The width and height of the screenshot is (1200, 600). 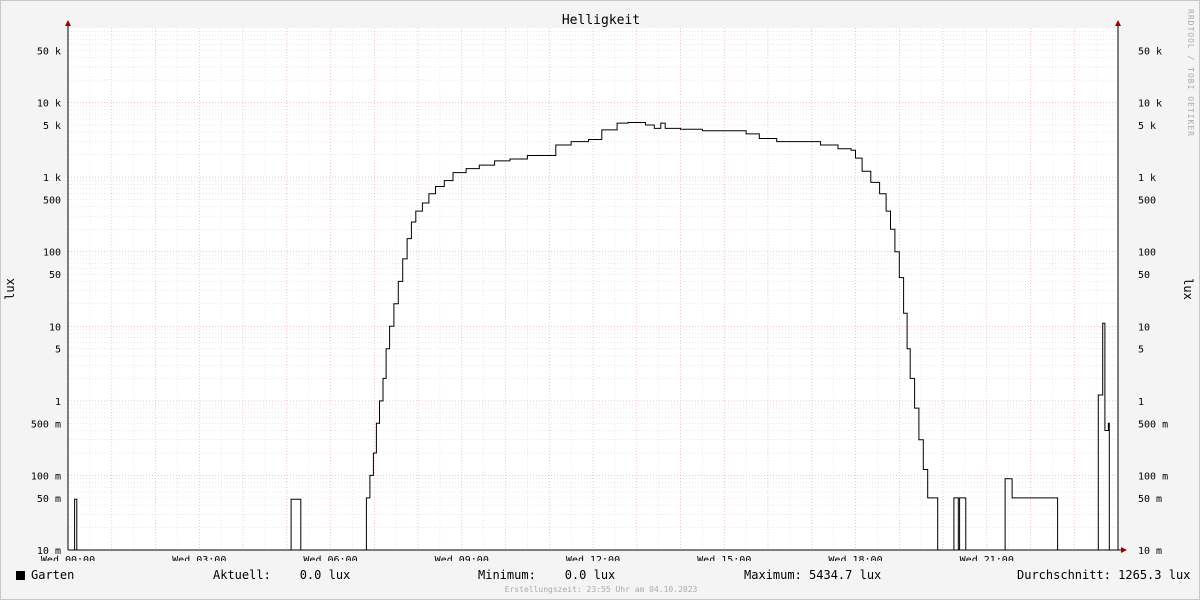 What do you see at coordinates (1141, 350) in the screenshot?
I see `y-tick-label-right: 5` at bounding box center [1141, 350].